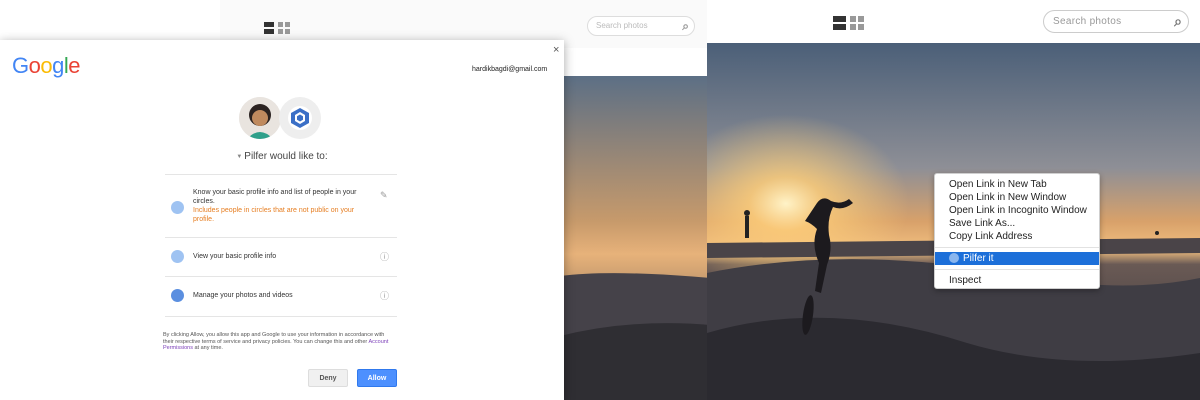 The width and height of the screenshot is (1200, 400). I want to click on google-logo: Google, so click(46, 65).